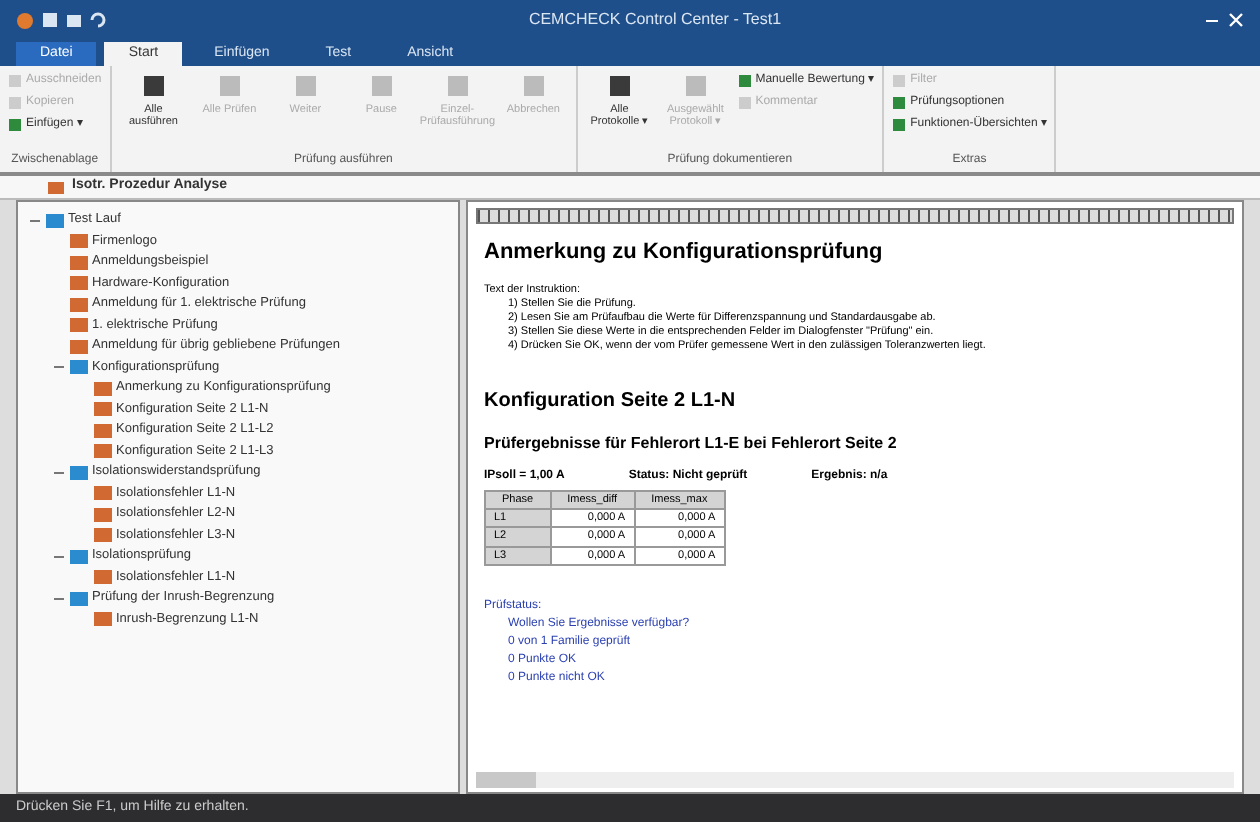 The width and height of the screenshot is (1260, 822). What do you see at coordinates (1236, 20) in the screenshot?
I see `close-icon` at bounding box center [1236, 20].